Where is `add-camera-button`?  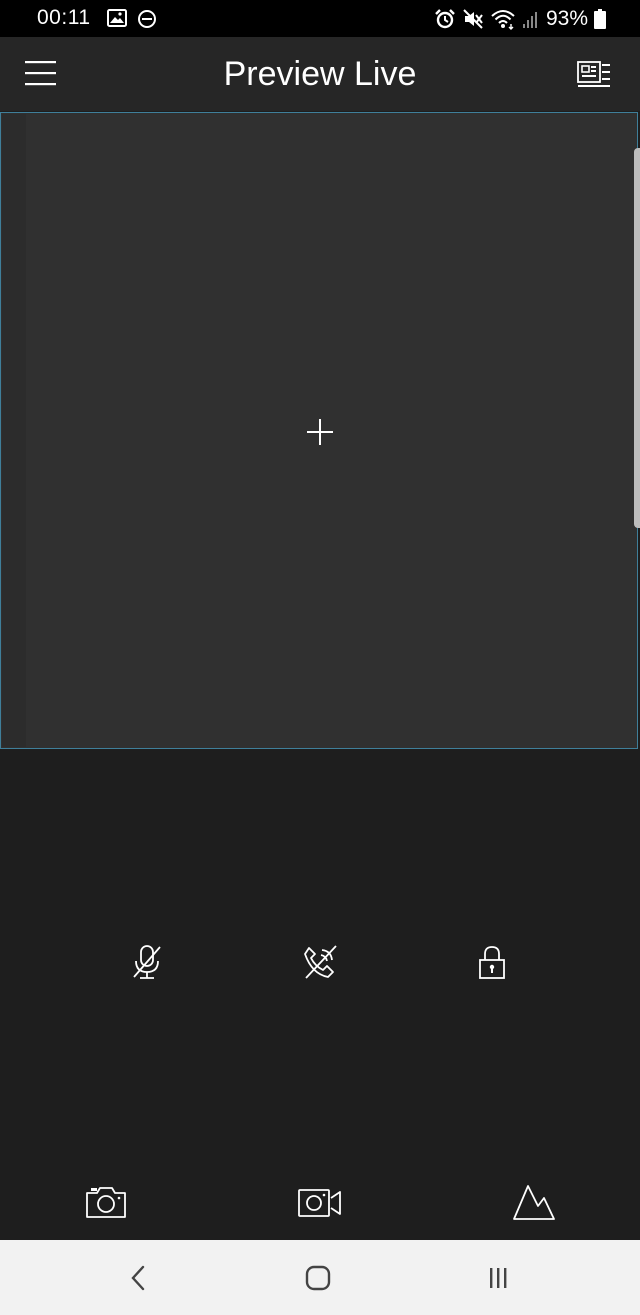
add-camera-button is located at coordinates (320, 432).